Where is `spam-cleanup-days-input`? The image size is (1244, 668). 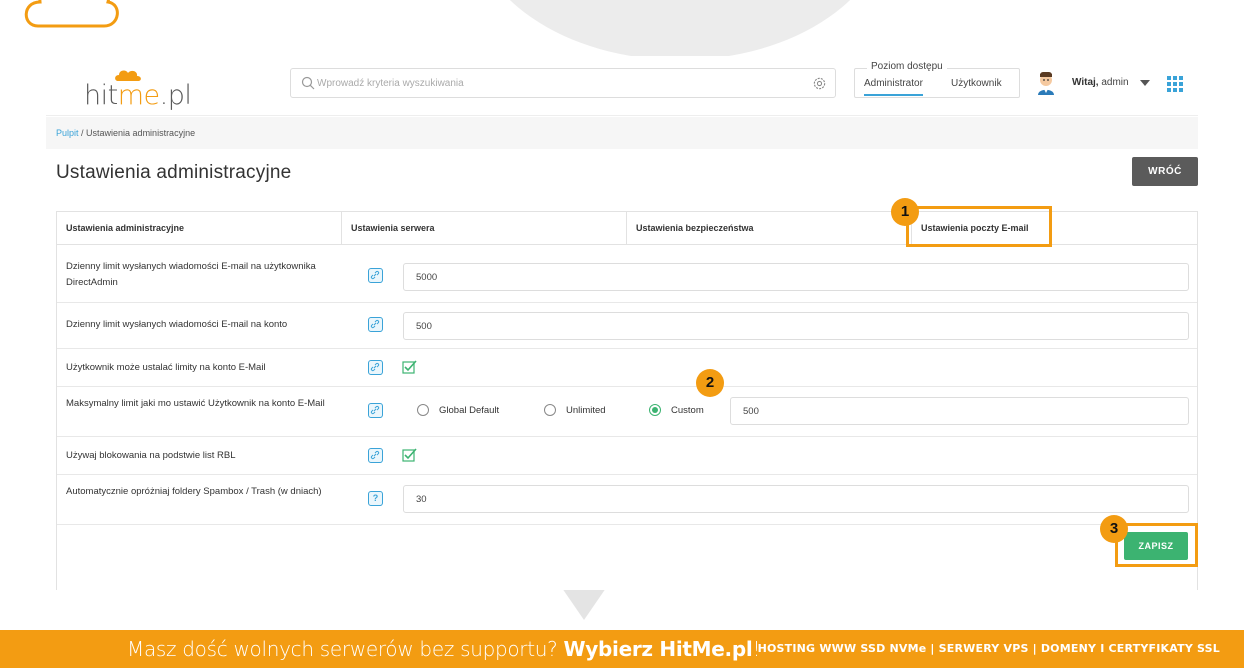 spam-cleanup-days-input is located at coordinates (796, 499).